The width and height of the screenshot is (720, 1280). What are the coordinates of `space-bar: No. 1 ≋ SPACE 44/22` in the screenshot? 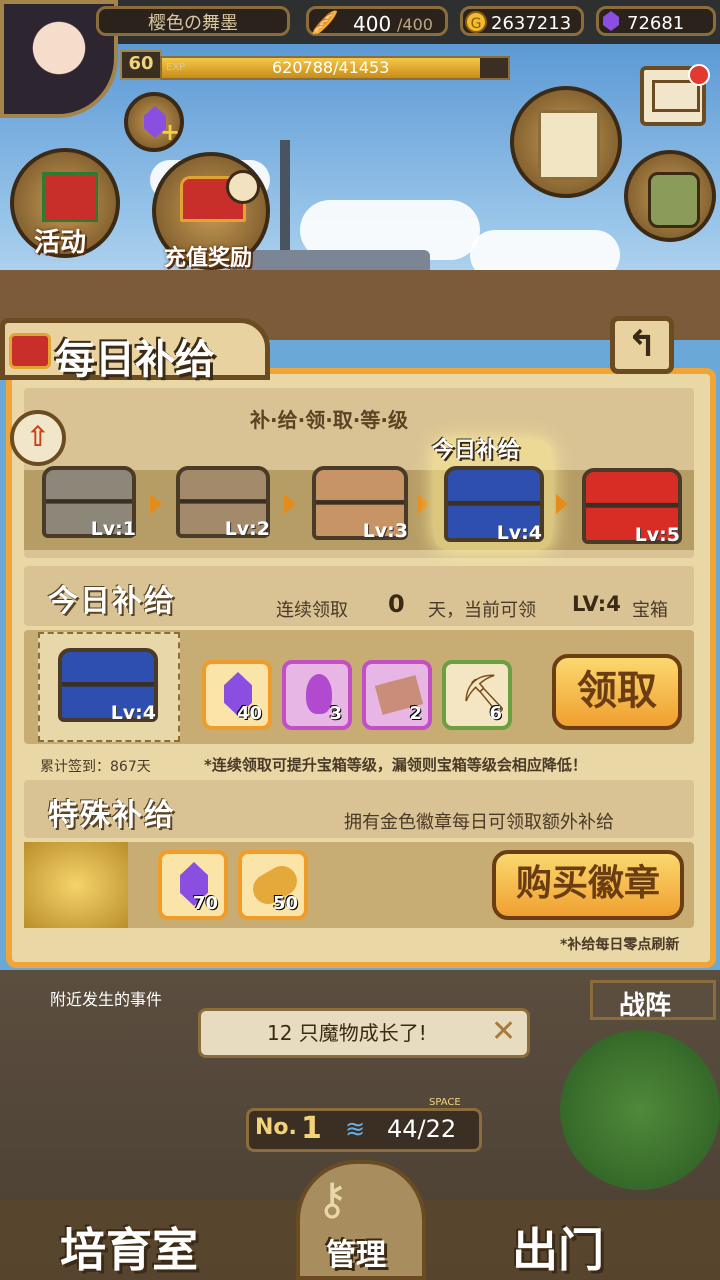 It's located at (364, 1124).